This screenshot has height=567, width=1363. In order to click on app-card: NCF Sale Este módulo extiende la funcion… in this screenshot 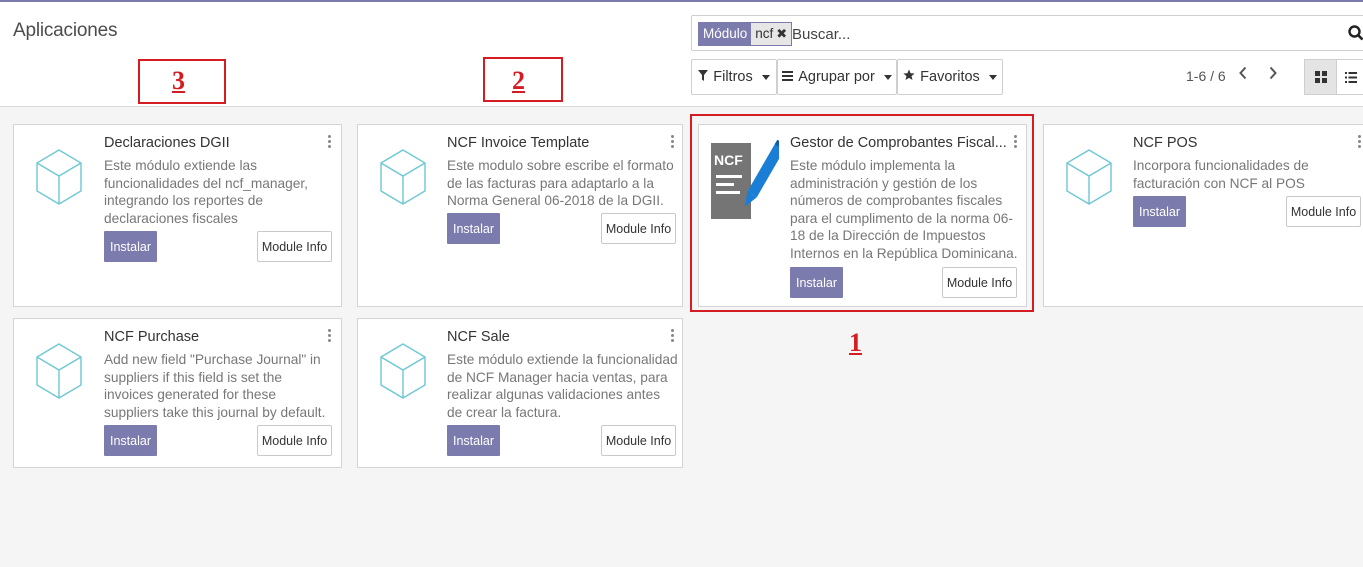, I will do `click(520, 393)`.